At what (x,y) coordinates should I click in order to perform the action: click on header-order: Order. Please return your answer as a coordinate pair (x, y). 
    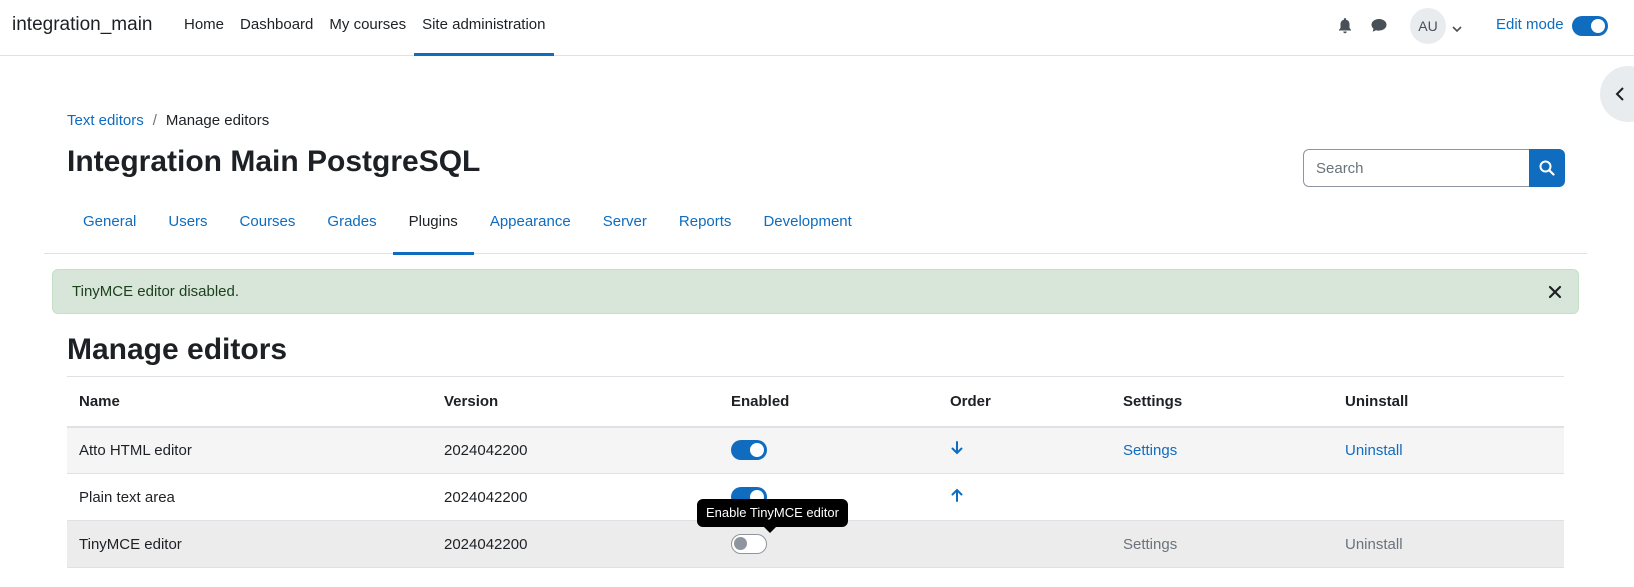
    Looking at the image, I should click on (1024, 402).